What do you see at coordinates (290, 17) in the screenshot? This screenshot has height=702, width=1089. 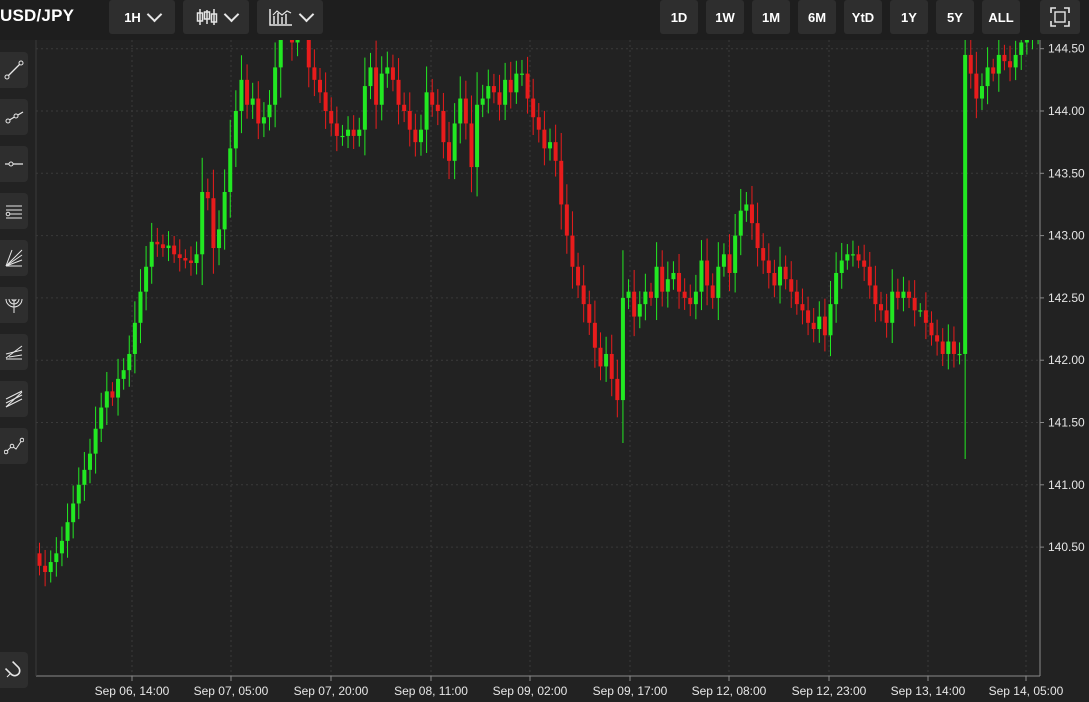 I see `indicators-selector` at bounding box center [290, 17].